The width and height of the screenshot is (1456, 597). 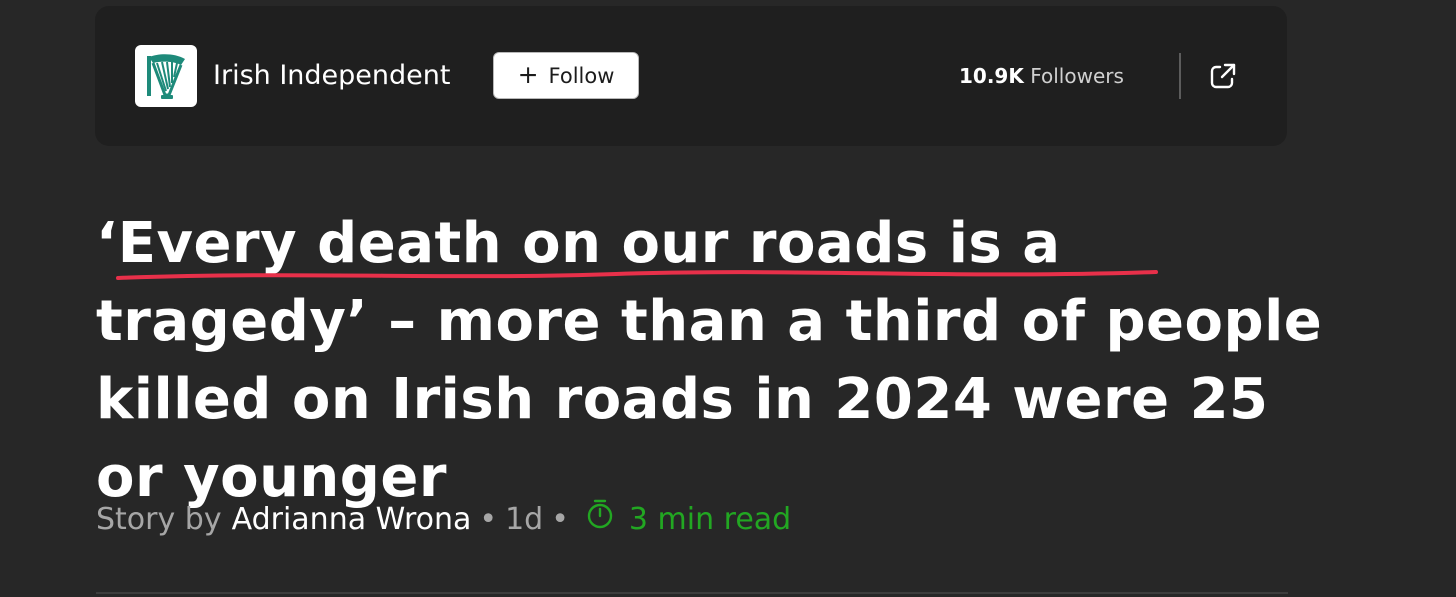 I want to click on plus-icon: +, so click(x=528, y=74).